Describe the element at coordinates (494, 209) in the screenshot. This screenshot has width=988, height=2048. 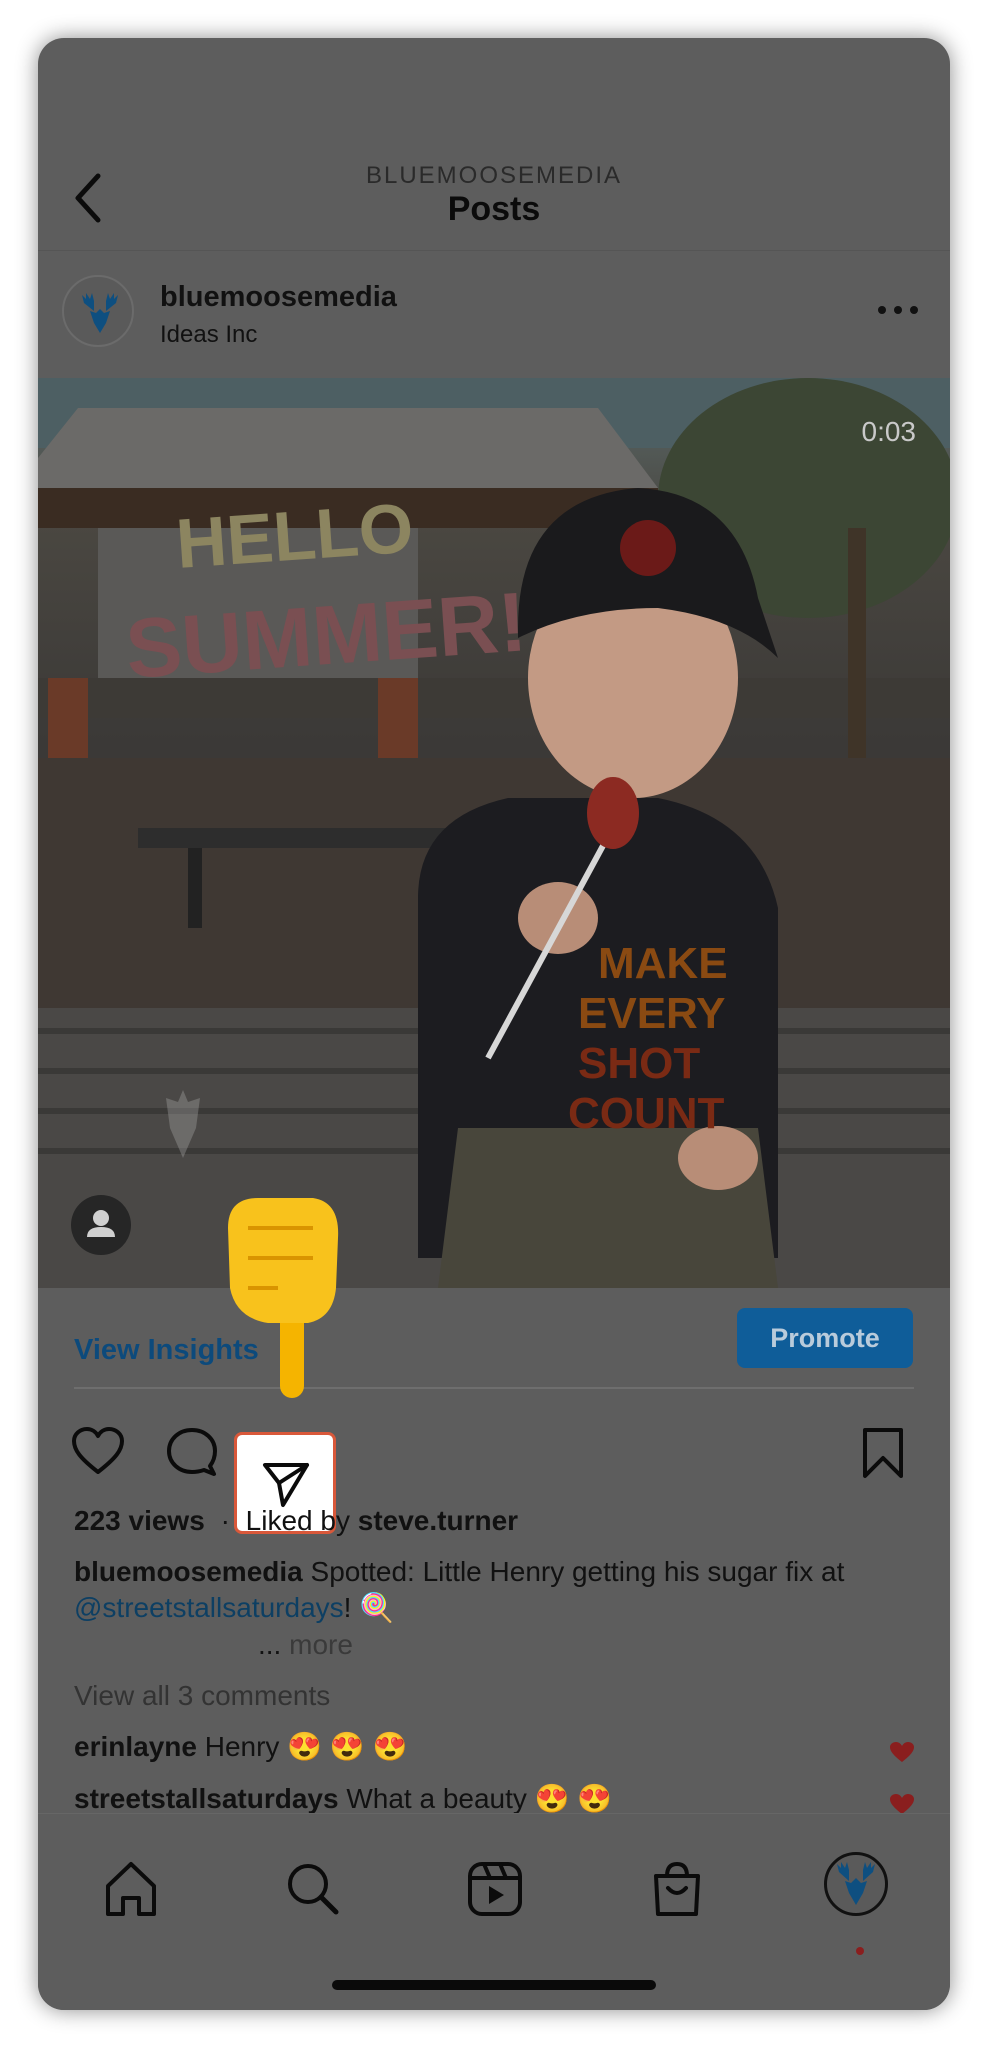
I see `page-title: Posts` at that location.